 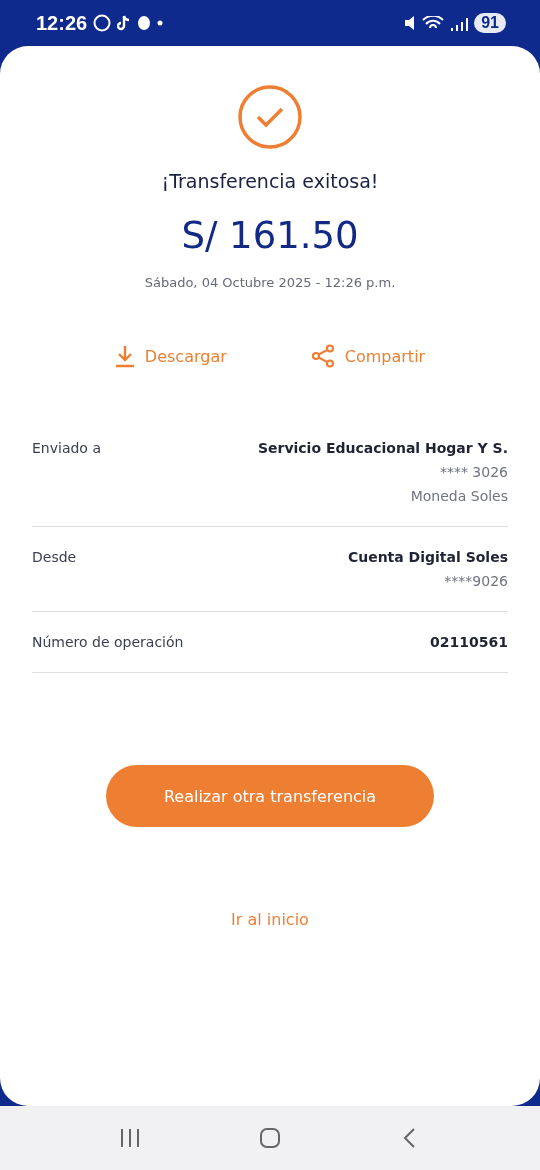 I want to click on detail-value: Cuenta Digital Soles, so click(x=427, y=557).